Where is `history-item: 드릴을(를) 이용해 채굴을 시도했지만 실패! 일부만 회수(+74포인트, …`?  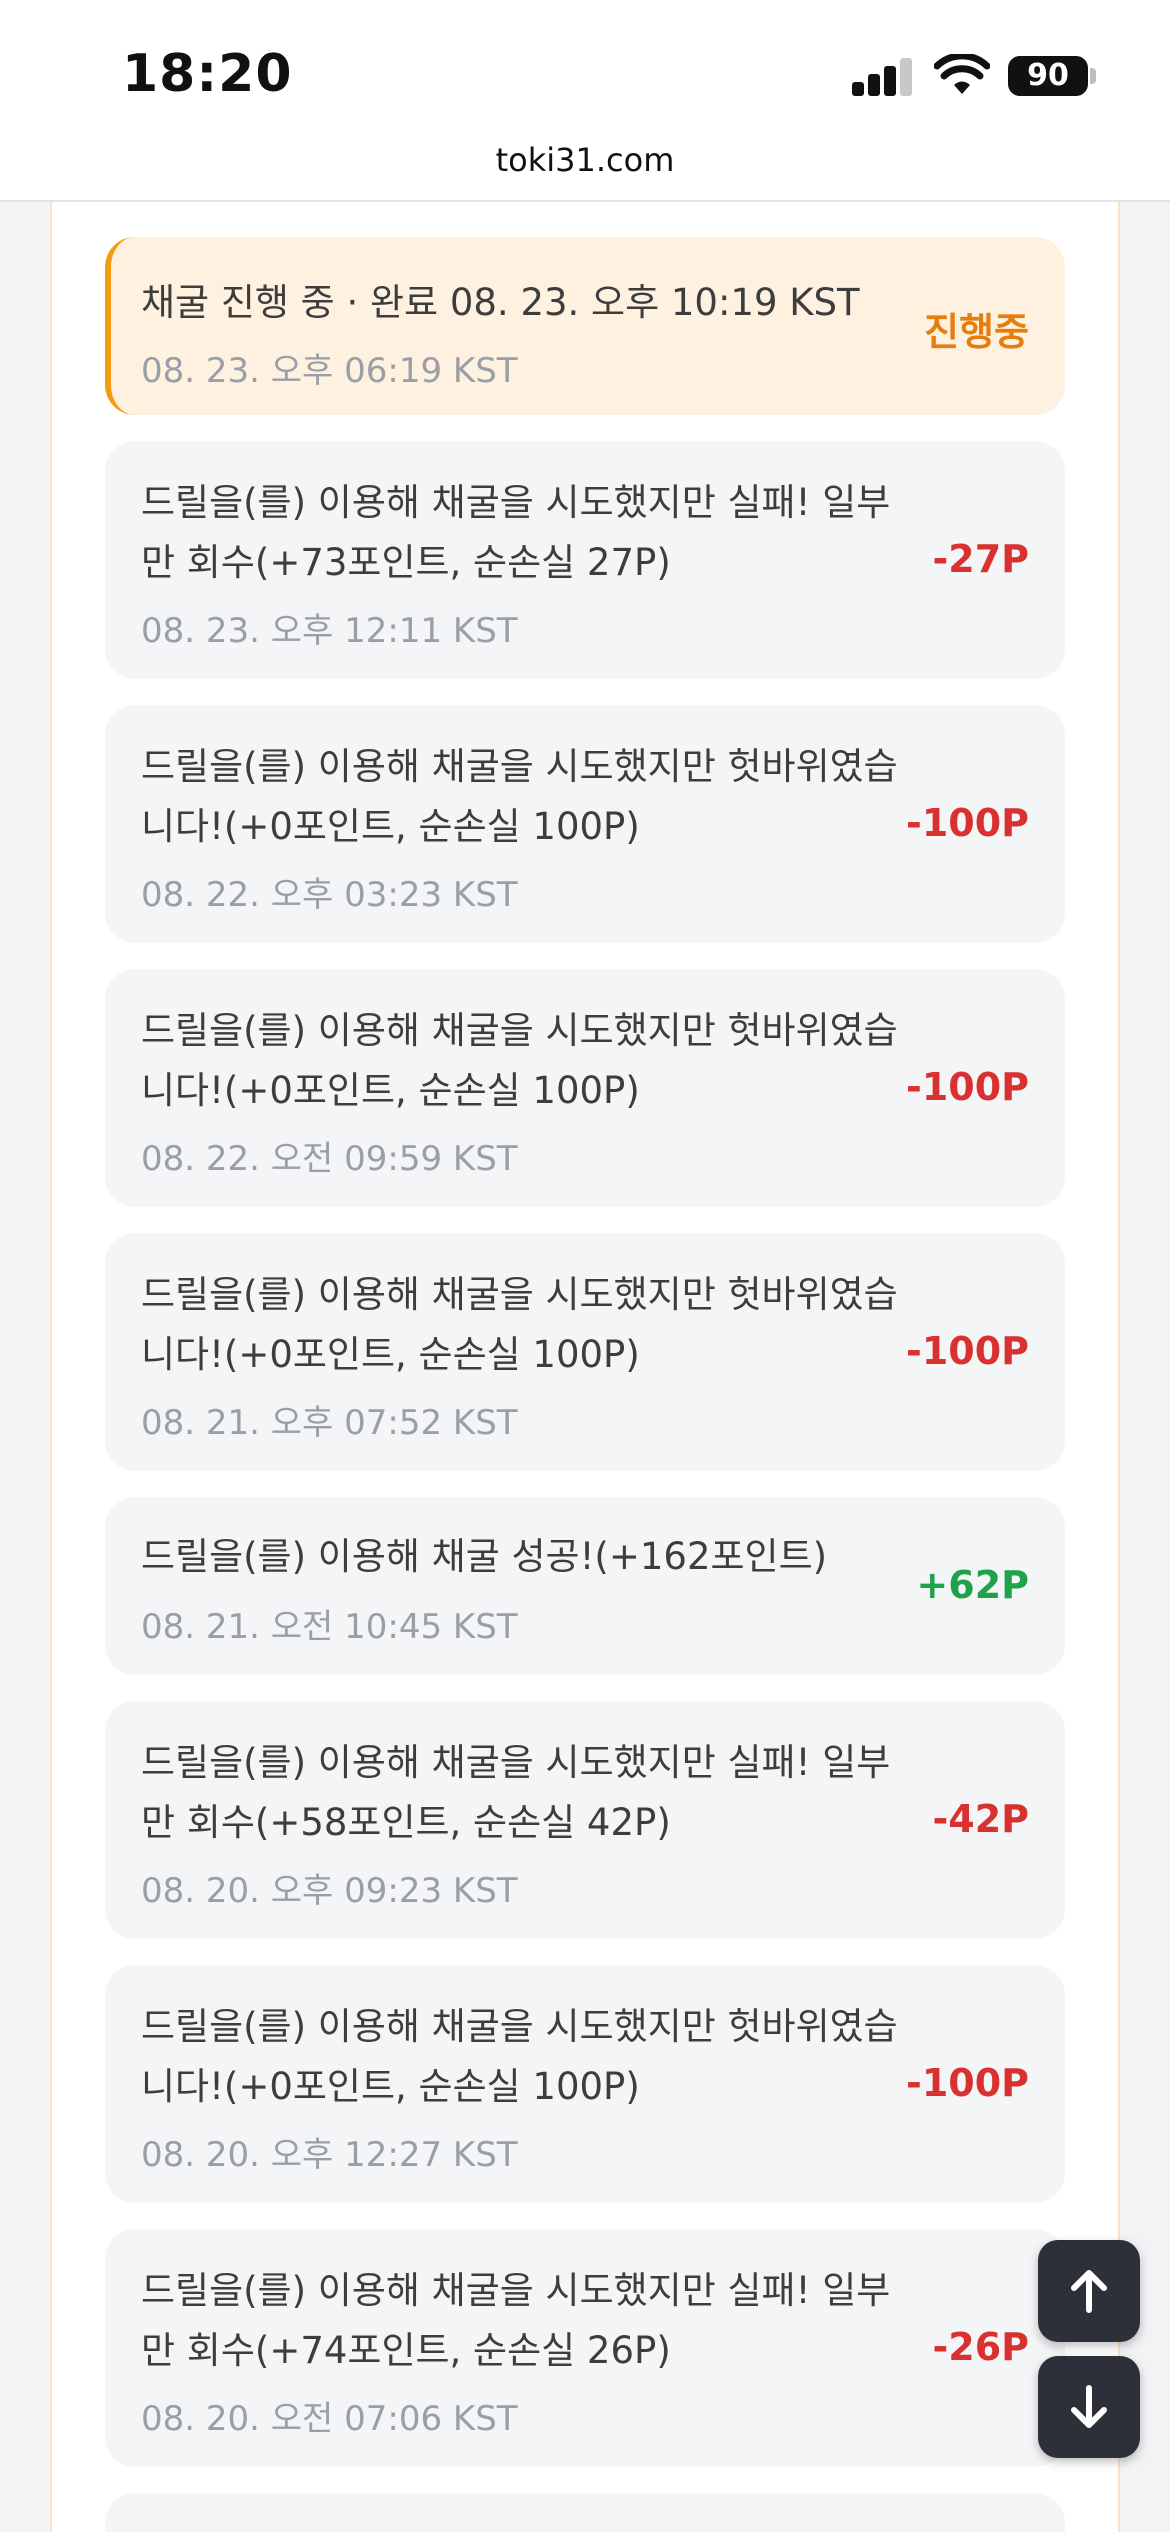 history-item: 드릴을(를) 이용해 채굴을 시도했지만 실패! 일부만 회수(+74포인트, … is located at coordinates (585, 2348).